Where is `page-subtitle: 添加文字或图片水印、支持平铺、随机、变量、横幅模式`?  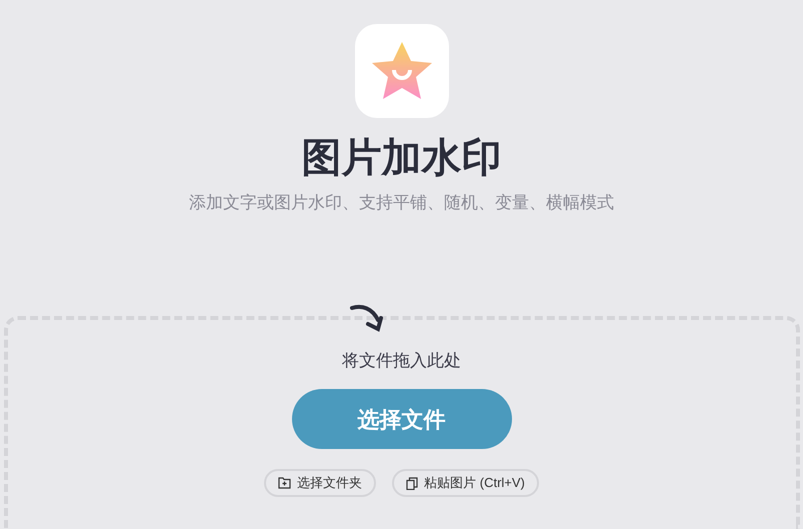 page-subtitle: 添加文字或图片水印、支持平铺、随机、变量、横幅模式 is located at coordinates (401, 203).